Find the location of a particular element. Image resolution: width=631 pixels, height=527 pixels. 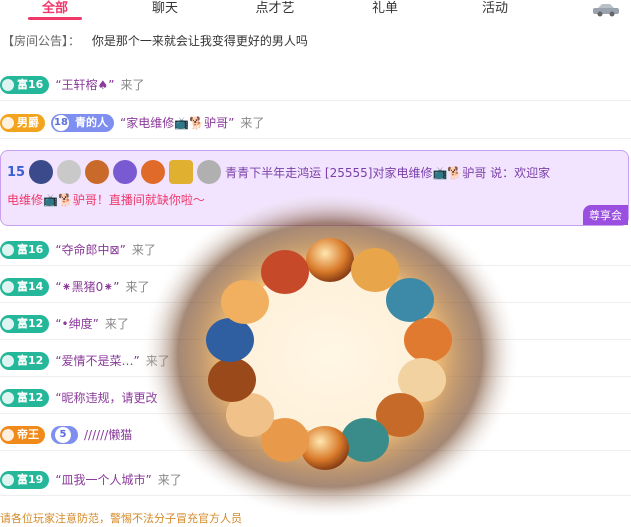

list-item: 男爵 18 青的人 “家电维修📺🐕驴哥” 来了 is located at coordinates (315, 123).